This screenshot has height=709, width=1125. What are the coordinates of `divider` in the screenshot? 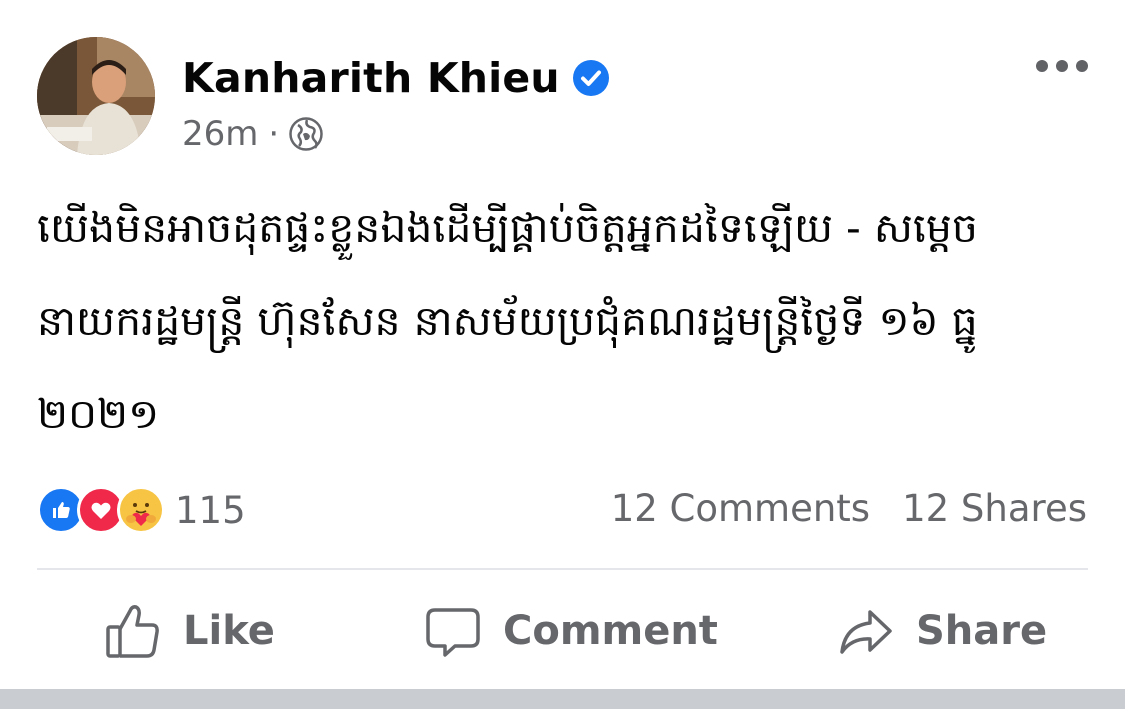 It's located at (562, 569).